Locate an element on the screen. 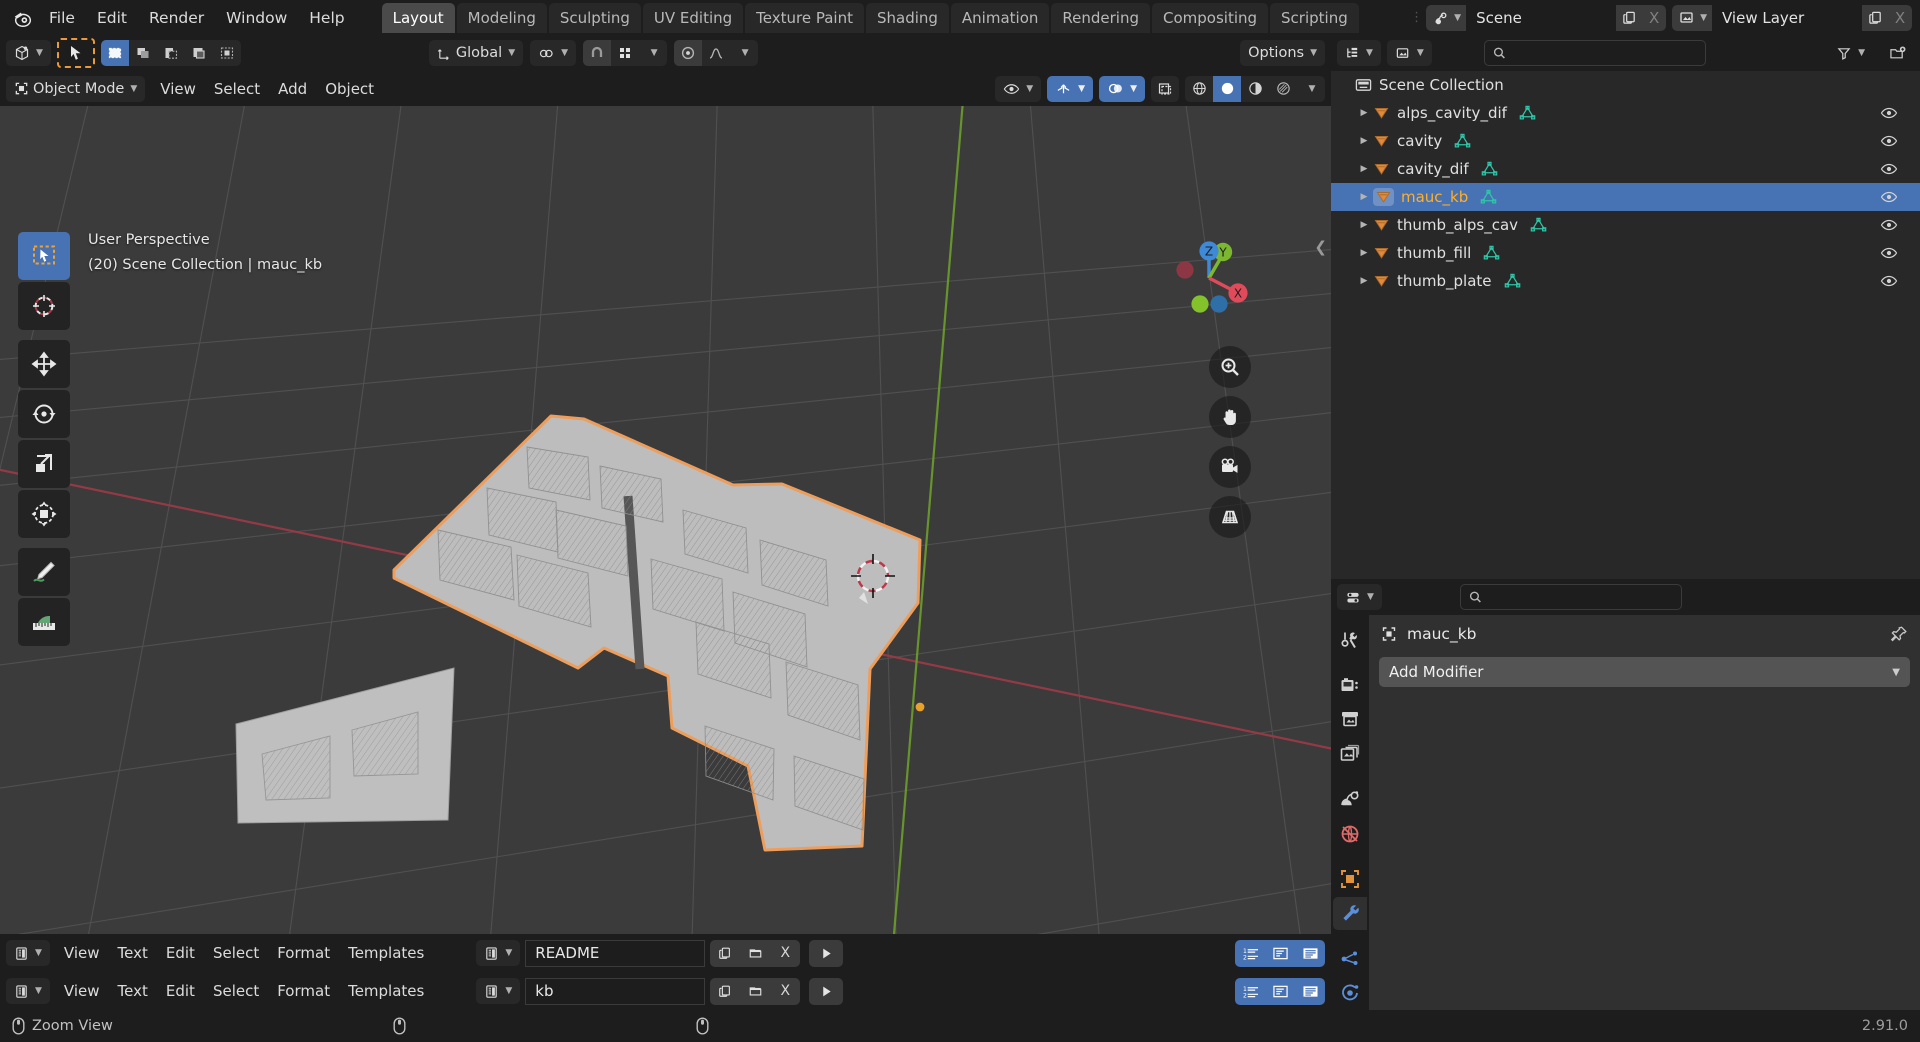 The width and height of the screenshot is (1920, 1042). scene-icon: ▼ is located at coordinates (1446, 17).